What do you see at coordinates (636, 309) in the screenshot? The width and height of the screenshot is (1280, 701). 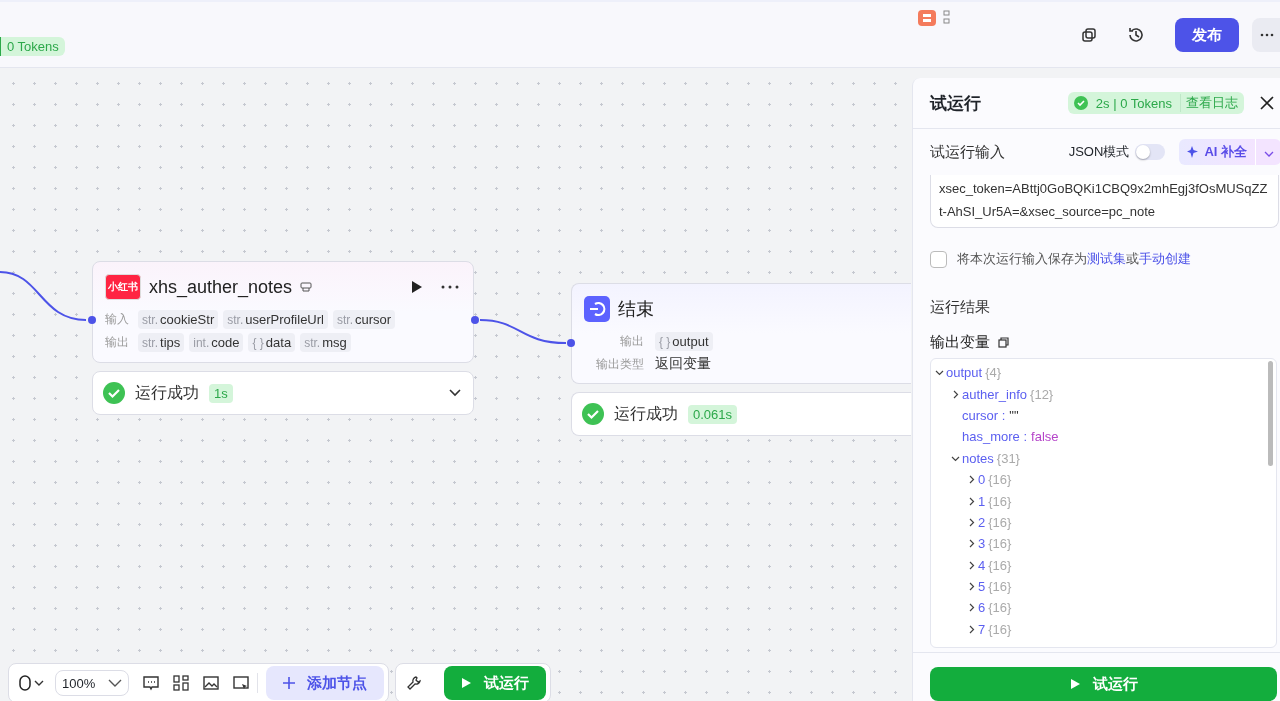 I see `node-title: 结束` at bounding box center [636, 309].